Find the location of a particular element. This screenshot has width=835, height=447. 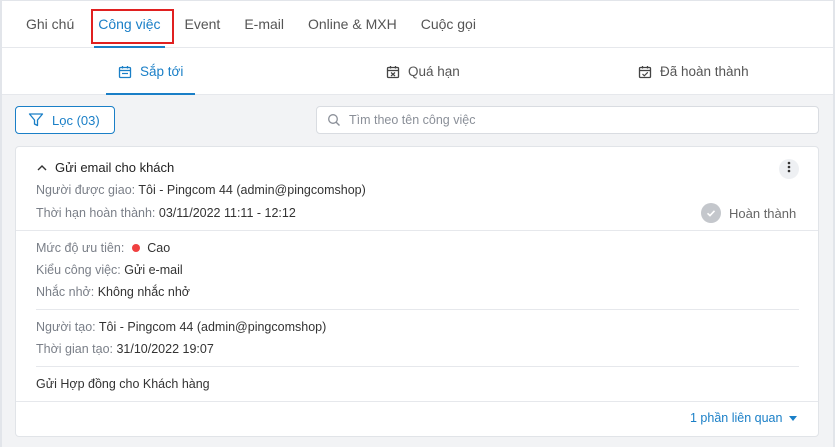

tab-tasks: Công việc is located at coordinates (129, 24).